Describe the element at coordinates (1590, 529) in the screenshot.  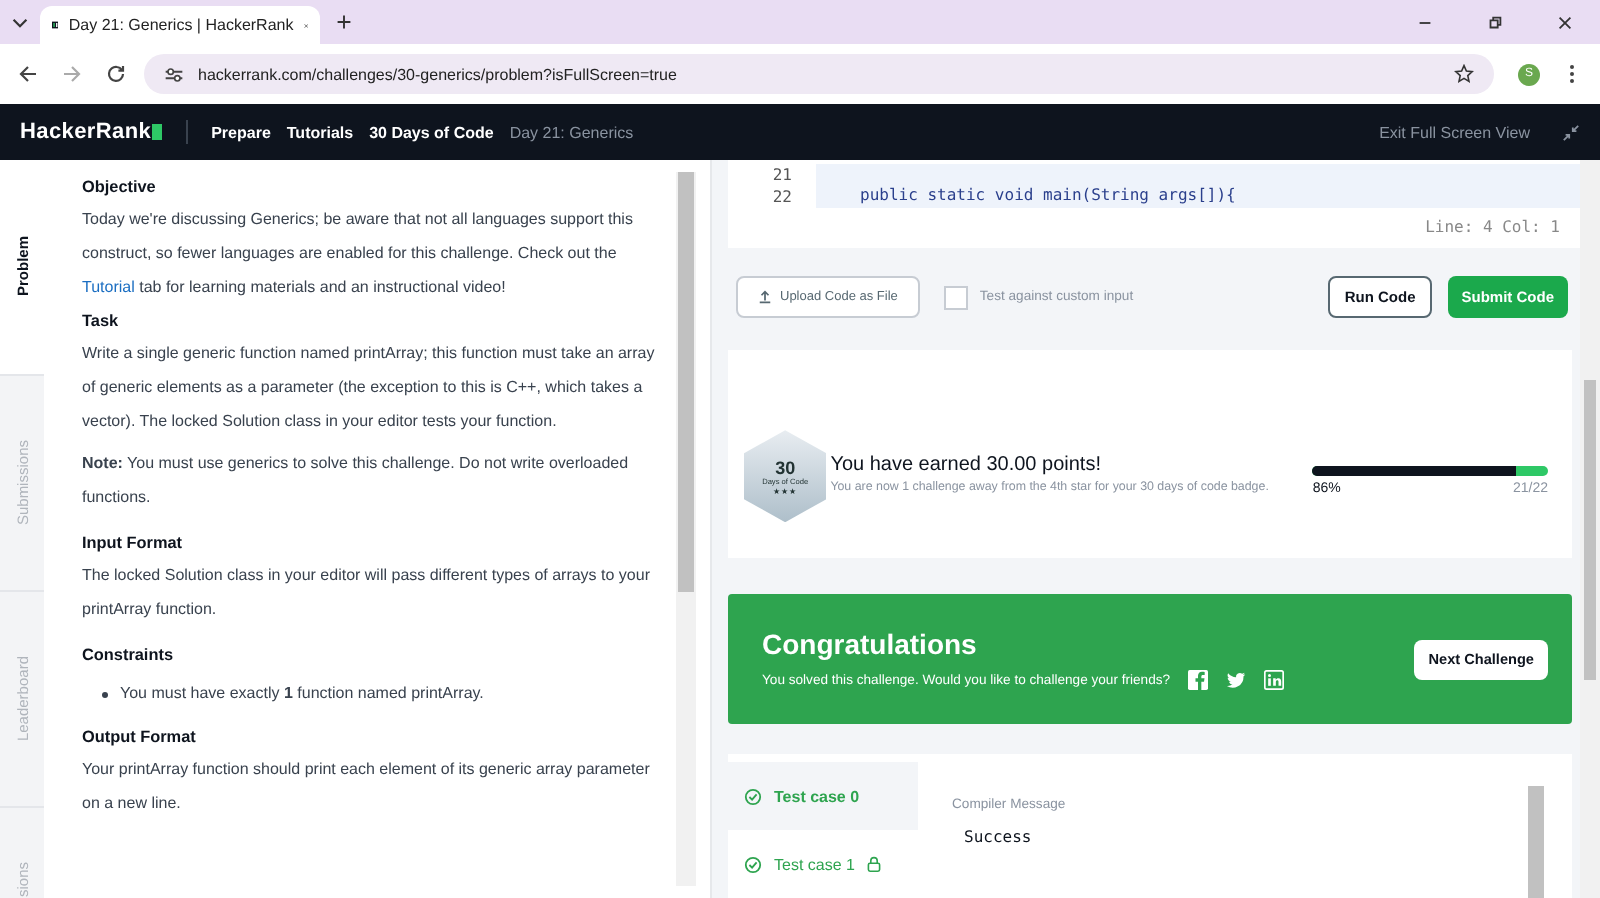
I see `page-scrollbar` at that location.